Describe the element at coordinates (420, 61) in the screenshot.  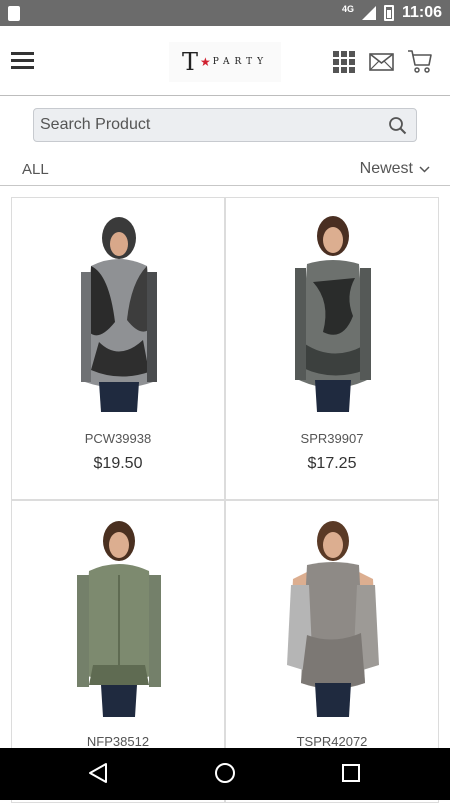
I see `cart-icon` at that location.